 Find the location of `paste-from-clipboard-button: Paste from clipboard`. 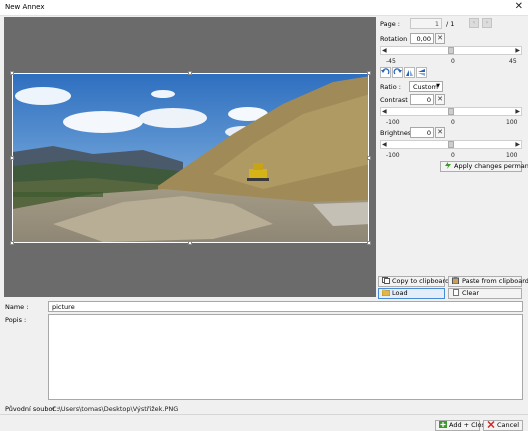

paste-from-clipboard-button: Paste from clipboard is located at coordinates (488, 281).